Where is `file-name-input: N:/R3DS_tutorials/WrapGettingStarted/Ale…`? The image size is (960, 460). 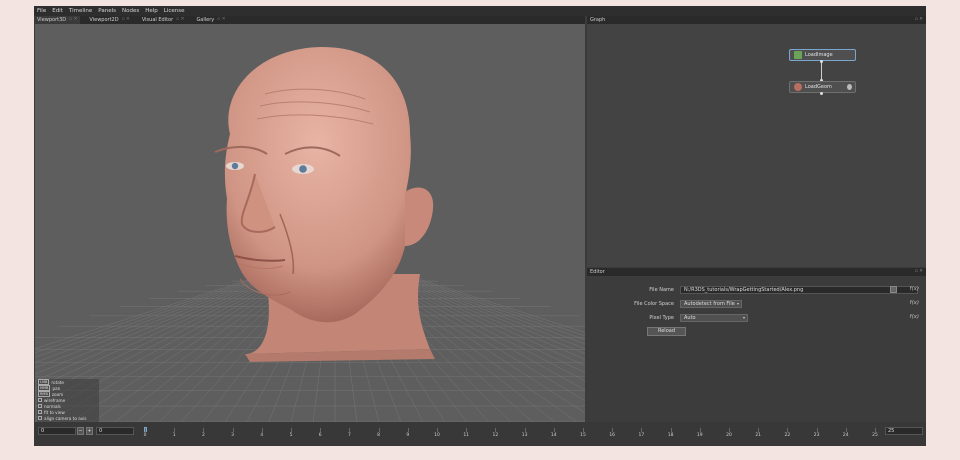 file-name-input: N:/R3DS_tutorials/WrapGettingStarted/Ale… is located at coordinates (799, 290).